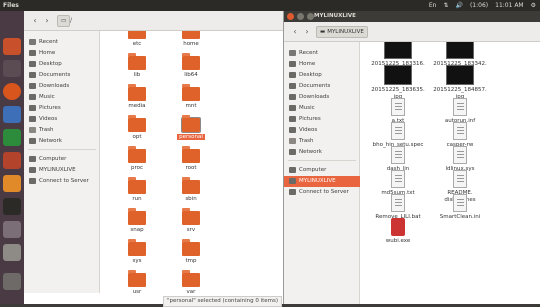 This screenshot has width=540, height=307. Describe the element at coordinates (137, 39) in the screenshot. I see `folder-item: etc` at that location.